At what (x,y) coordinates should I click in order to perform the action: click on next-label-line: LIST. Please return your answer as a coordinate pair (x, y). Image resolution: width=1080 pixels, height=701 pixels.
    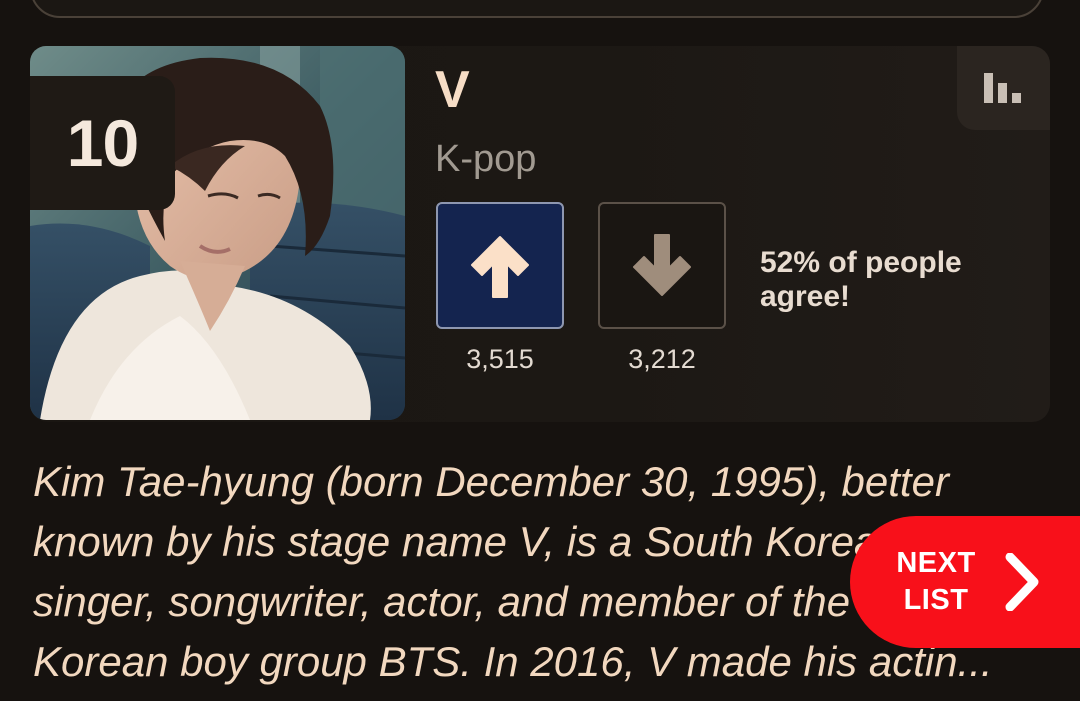
    Looking at the image, I should click on (936, 600).